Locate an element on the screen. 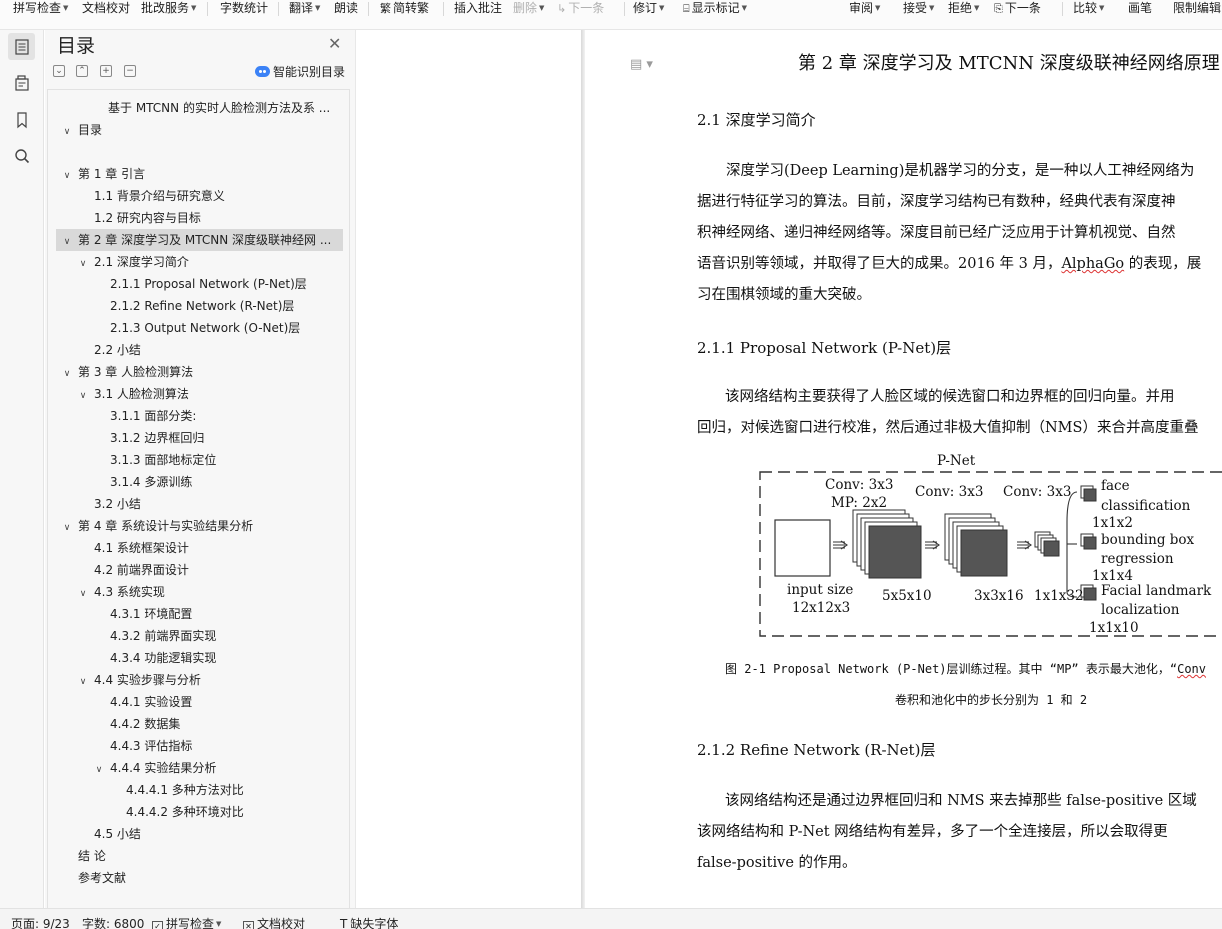 The height and width of the screenshot is (929, 1222). figure-title: P-Net is located at coordinates (956, 461).